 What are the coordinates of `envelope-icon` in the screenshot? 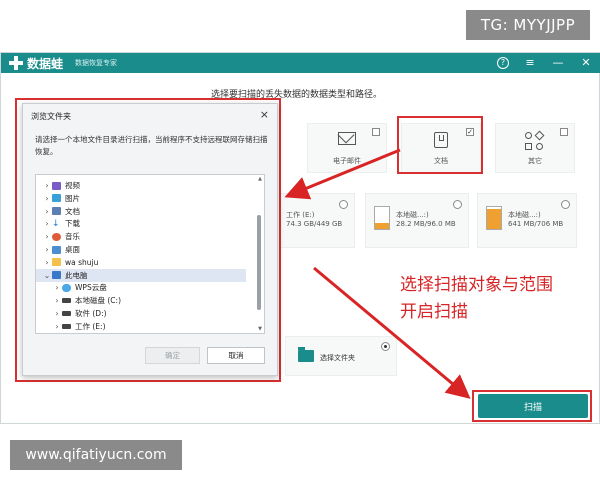 It's located at (347, 138).